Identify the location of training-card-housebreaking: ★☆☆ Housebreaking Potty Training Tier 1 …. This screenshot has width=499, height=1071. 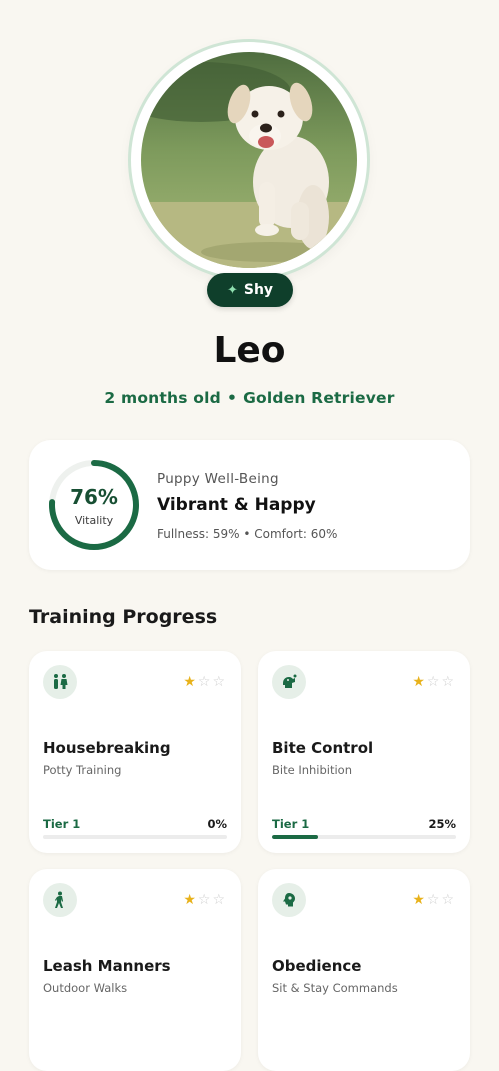
(135, 752).